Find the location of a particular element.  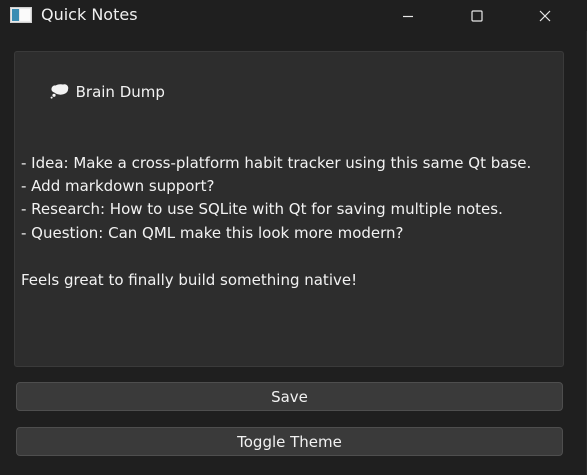

minimize-icon is located at coordinates (408, 16).